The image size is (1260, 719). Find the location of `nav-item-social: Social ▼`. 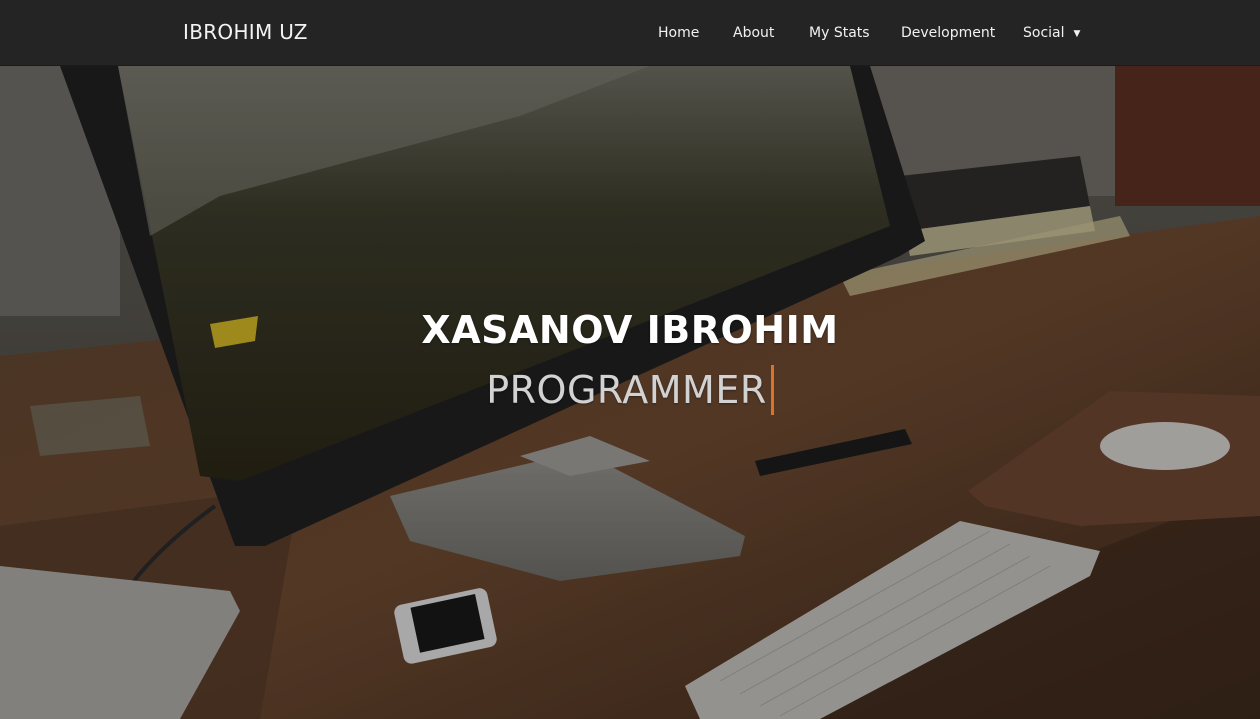

nav-item-social: Social ▼ is located at coordinates (1051, 33).